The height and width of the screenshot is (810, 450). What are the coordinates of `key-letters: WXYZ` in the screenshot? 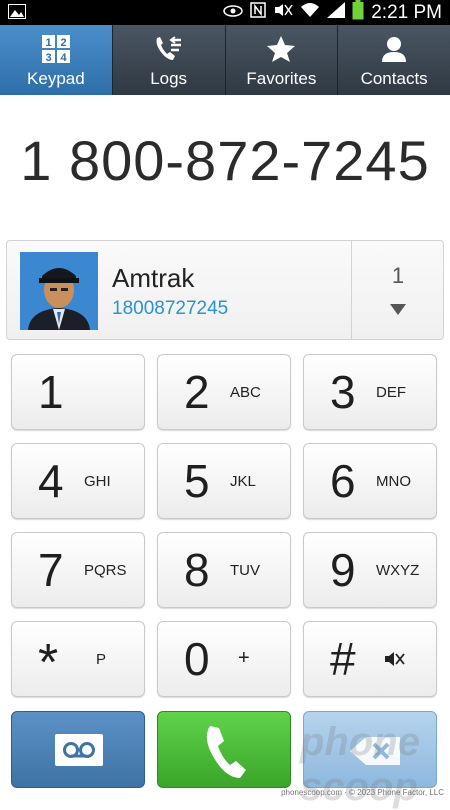 It's located at (398, 570).